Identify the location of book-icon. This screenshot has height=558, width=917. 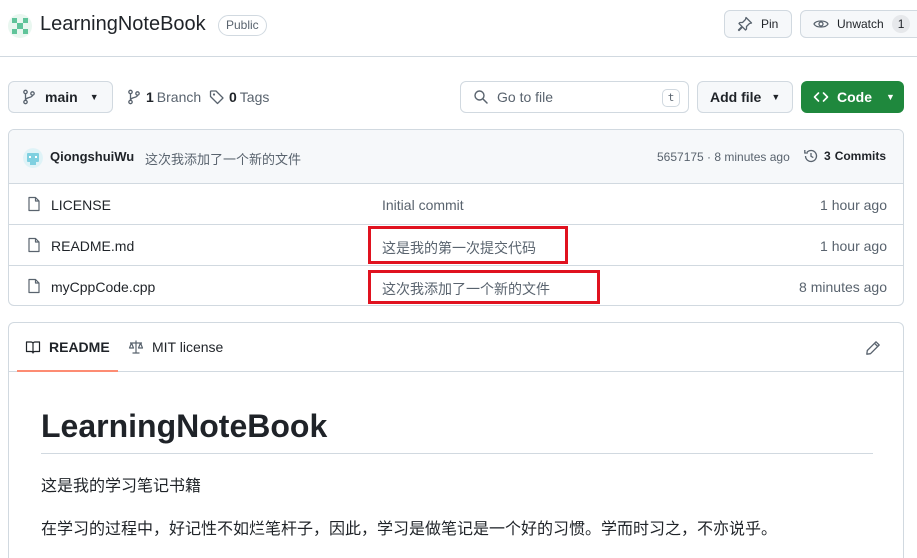
(33, 347).